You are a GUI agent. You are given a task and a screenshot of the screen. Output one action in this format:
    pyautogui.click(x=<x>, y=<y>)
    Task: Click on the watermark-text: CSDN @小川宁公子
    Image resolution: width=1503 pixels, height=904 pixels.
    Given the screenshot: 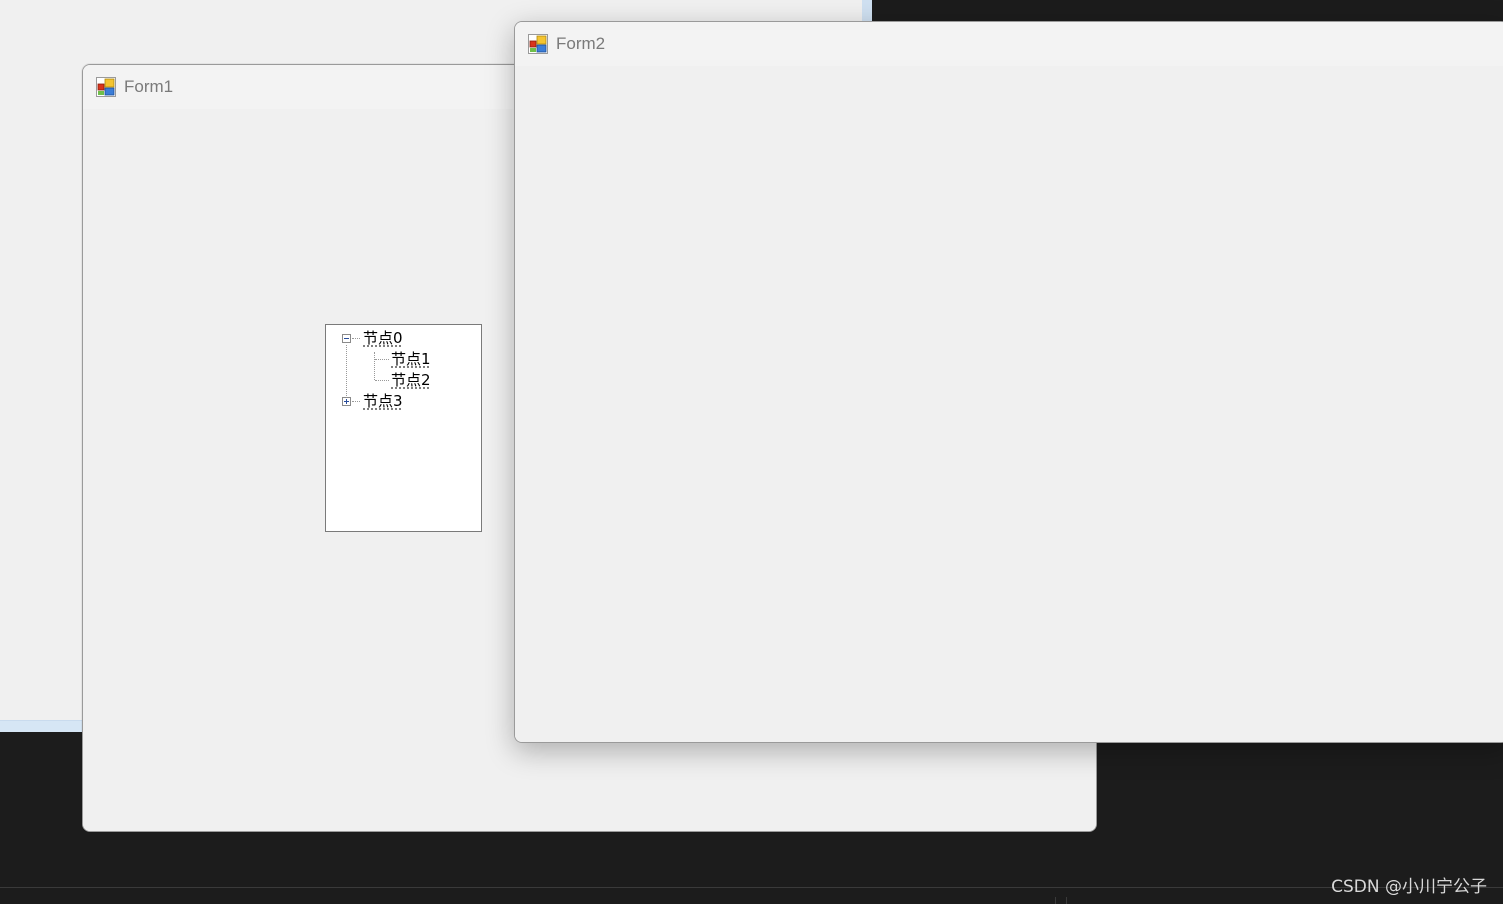 What is the action you would take?
    pyautogui.click(x=1409, y=887)
    